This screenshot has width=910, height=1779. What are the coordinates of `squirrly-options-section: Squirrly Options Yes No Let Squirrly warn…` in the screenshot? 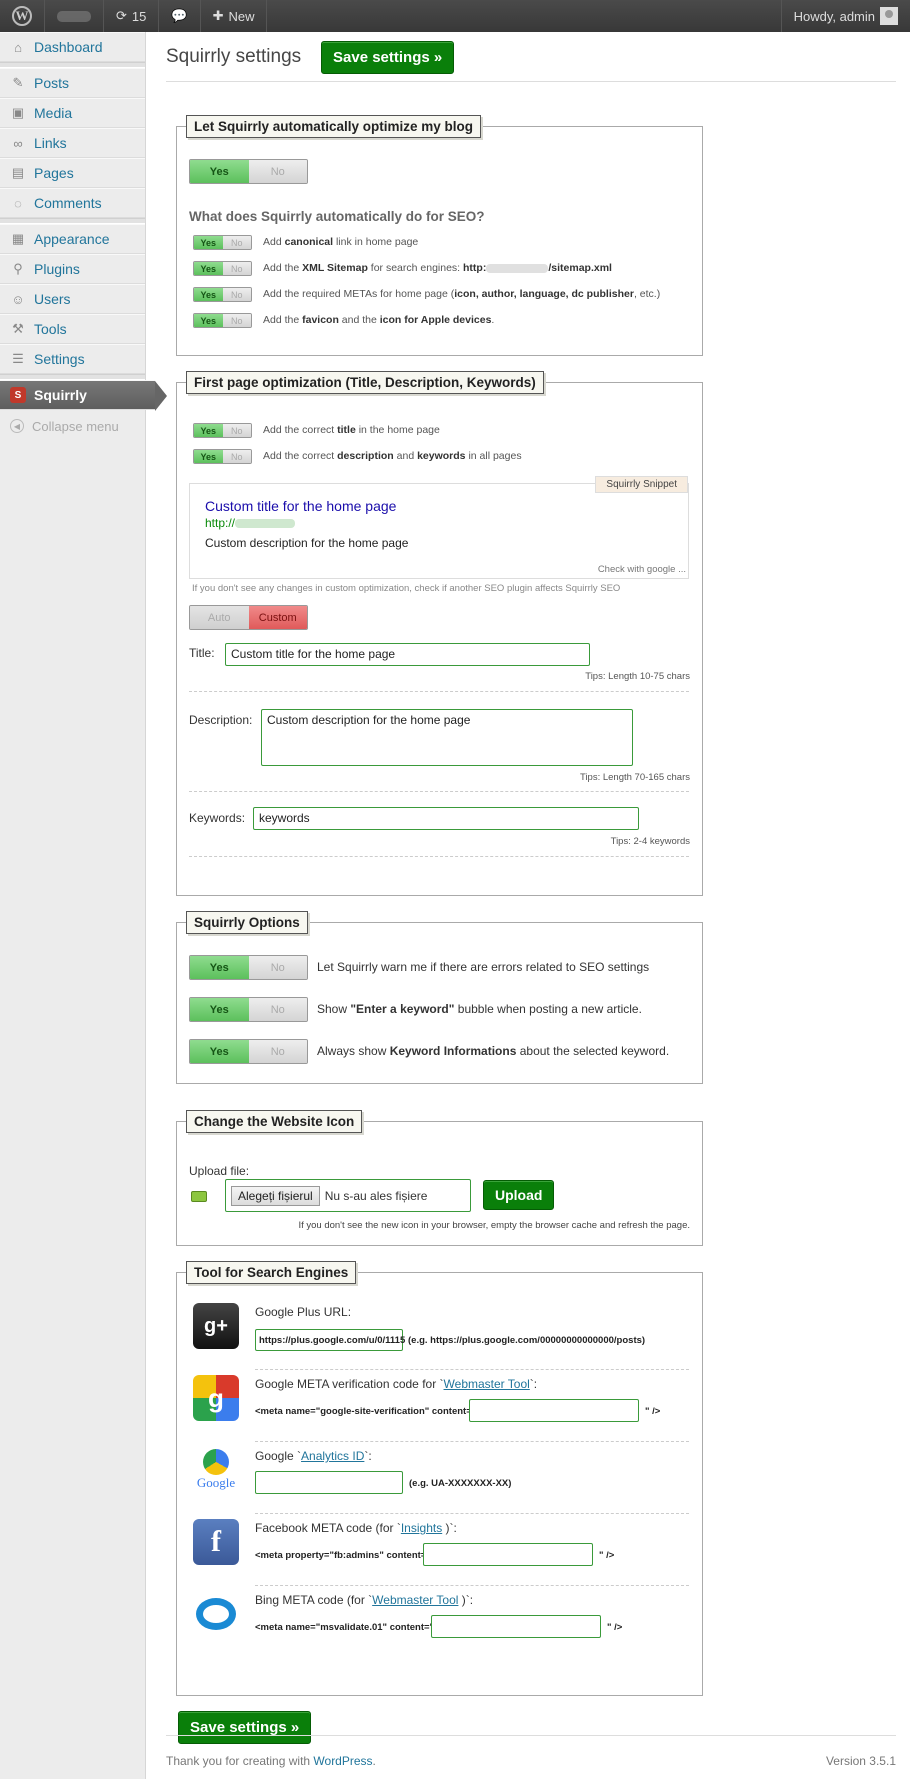 It's located at (439, 997).